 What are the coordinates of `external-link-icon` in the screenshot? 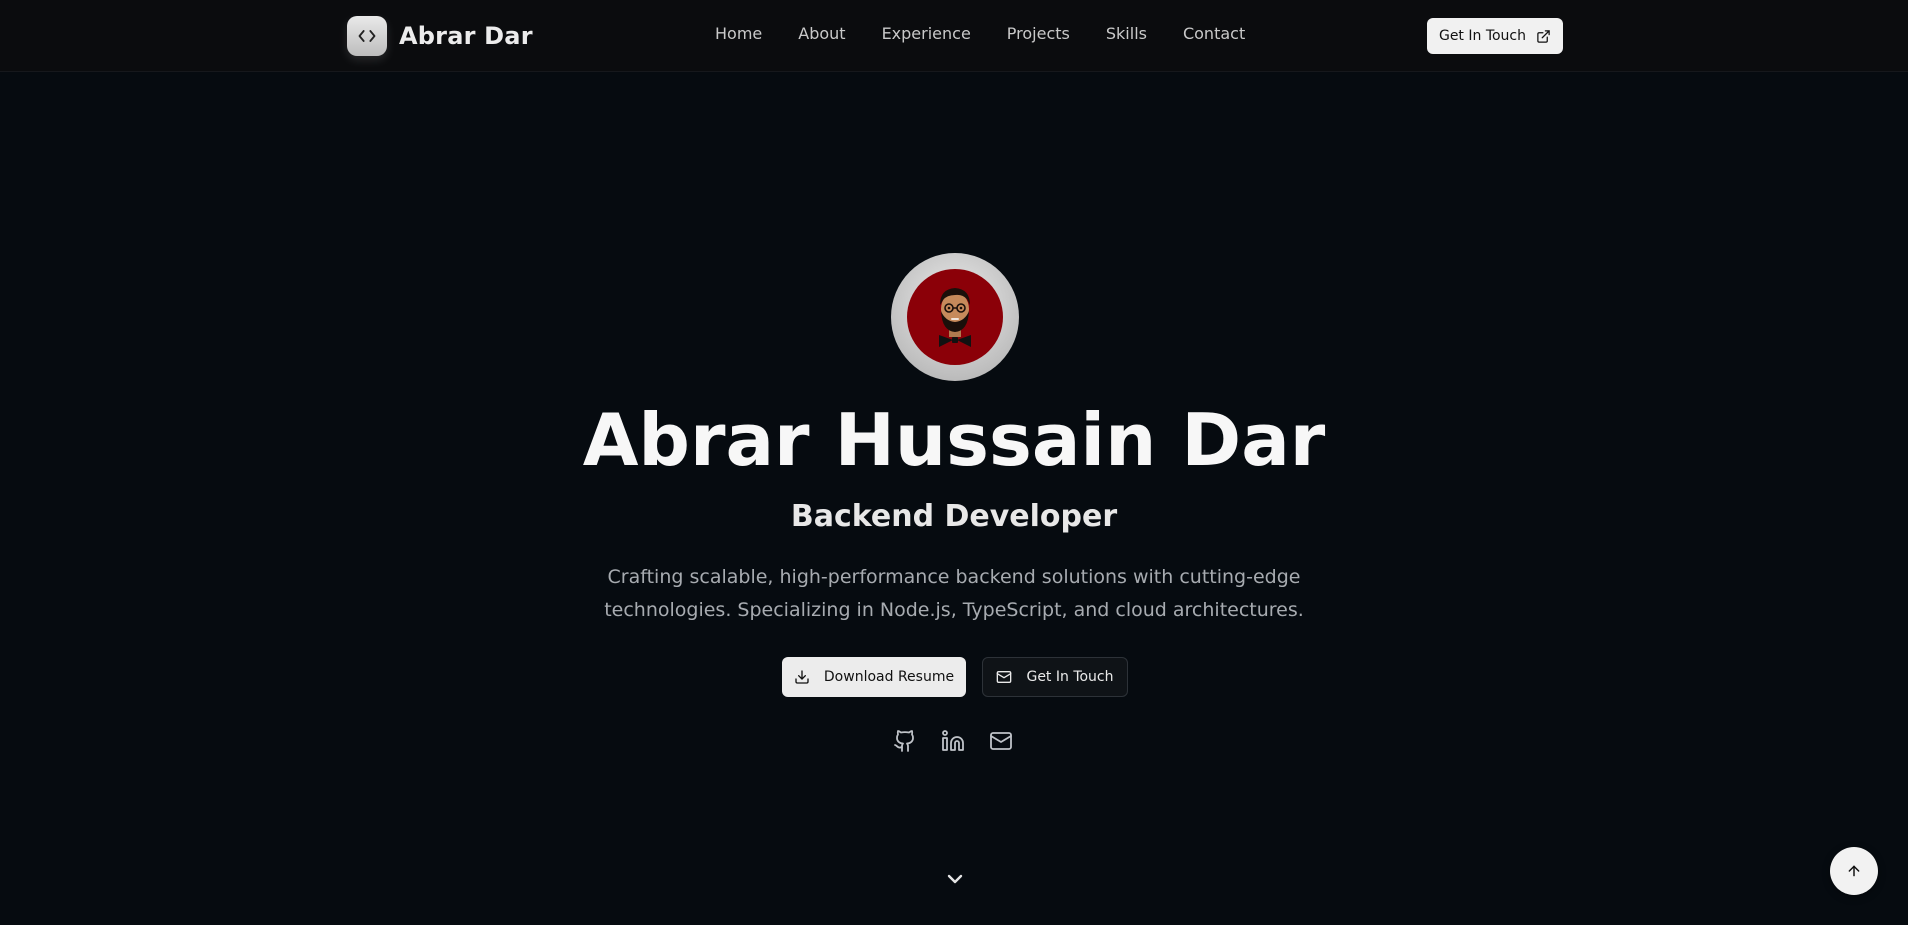 It's located at (1543, 36).